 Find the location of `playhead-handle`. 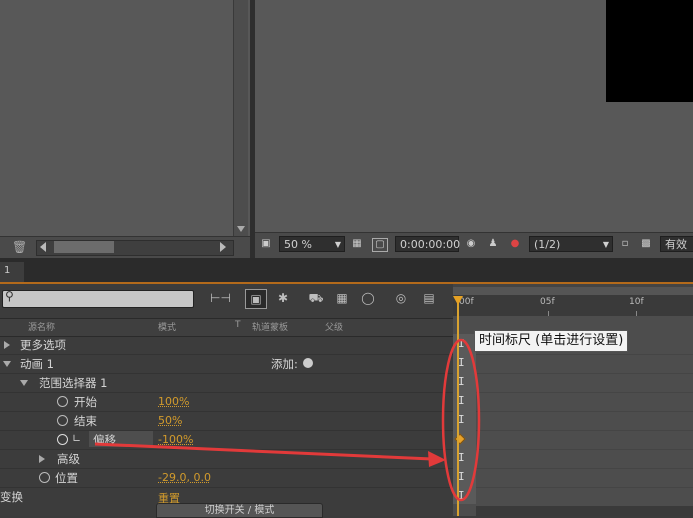

playhead-handle is located at coordinates (458, 300).